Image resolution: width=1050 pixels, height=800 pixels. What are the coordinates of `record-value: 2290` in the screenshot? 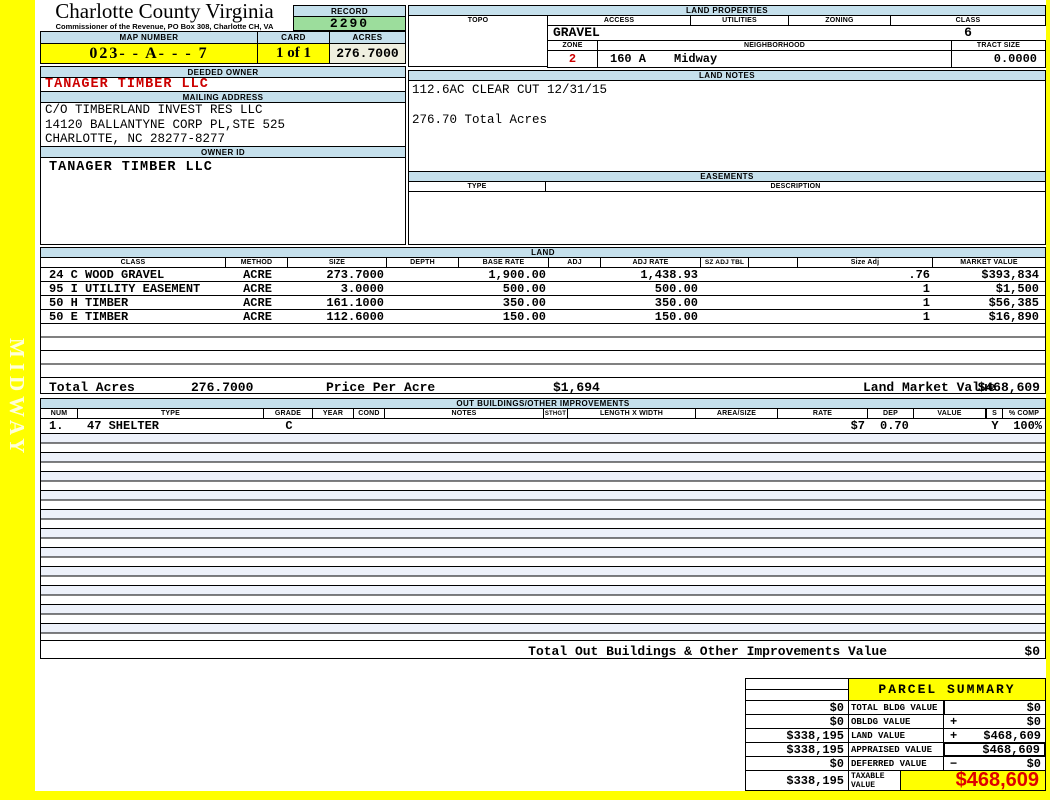 It's located at (349, 23).